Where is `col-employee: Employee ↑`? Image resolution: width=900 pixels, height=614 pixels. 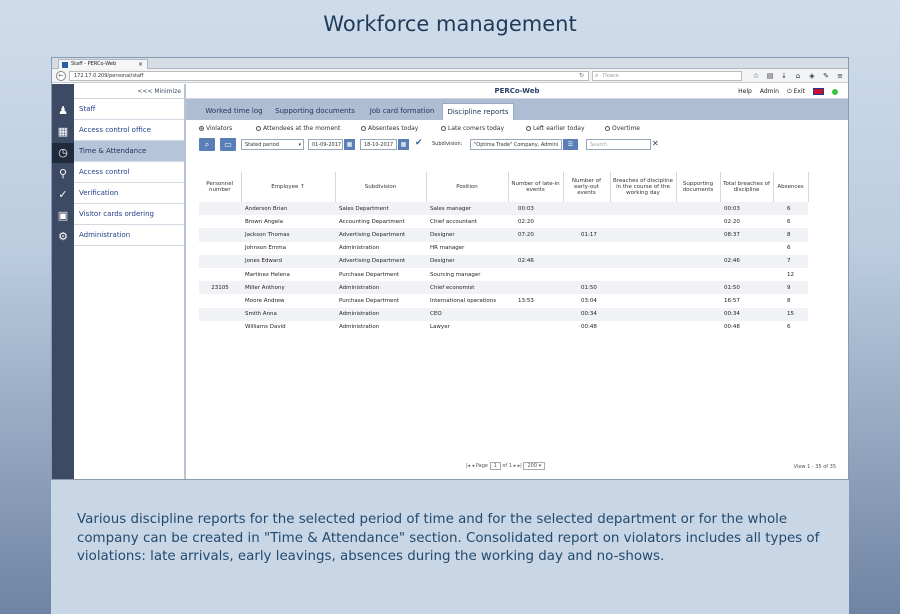 col-employee: Employee ↑ is located at coordinates (287, 187).